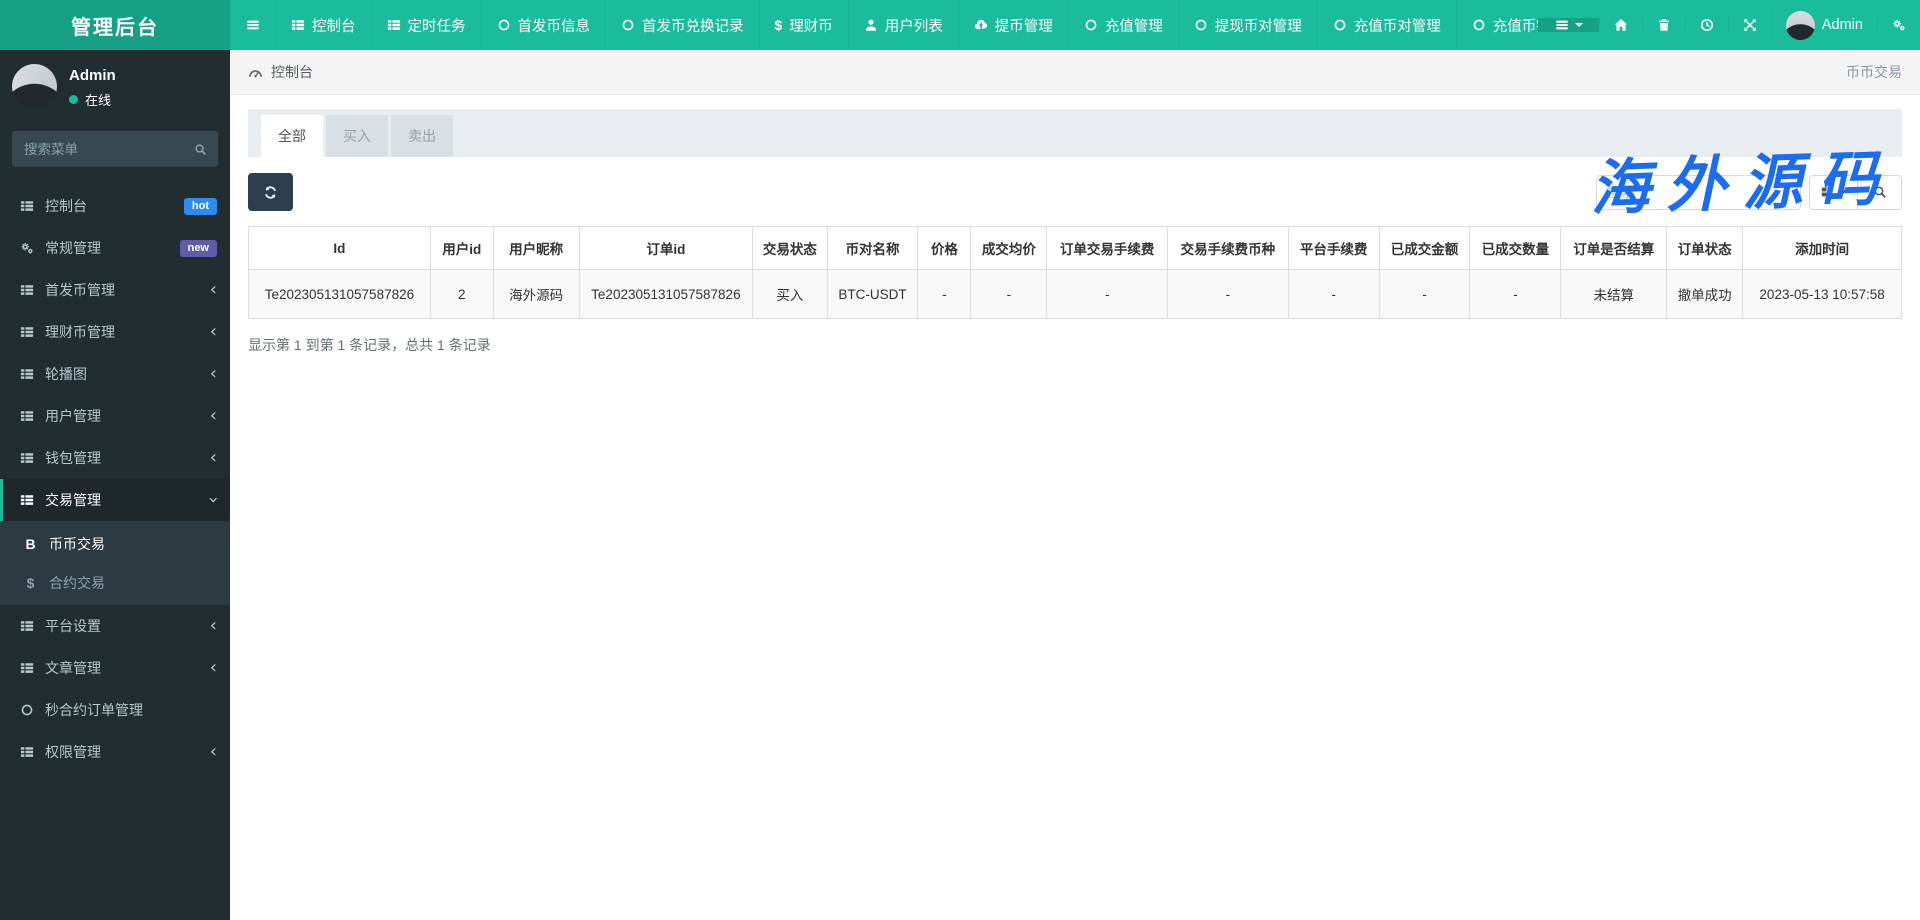  Describe the element at coordinates (339, 294) in the screenshot. I see `cell-id: Te202305131057587826` at that location.